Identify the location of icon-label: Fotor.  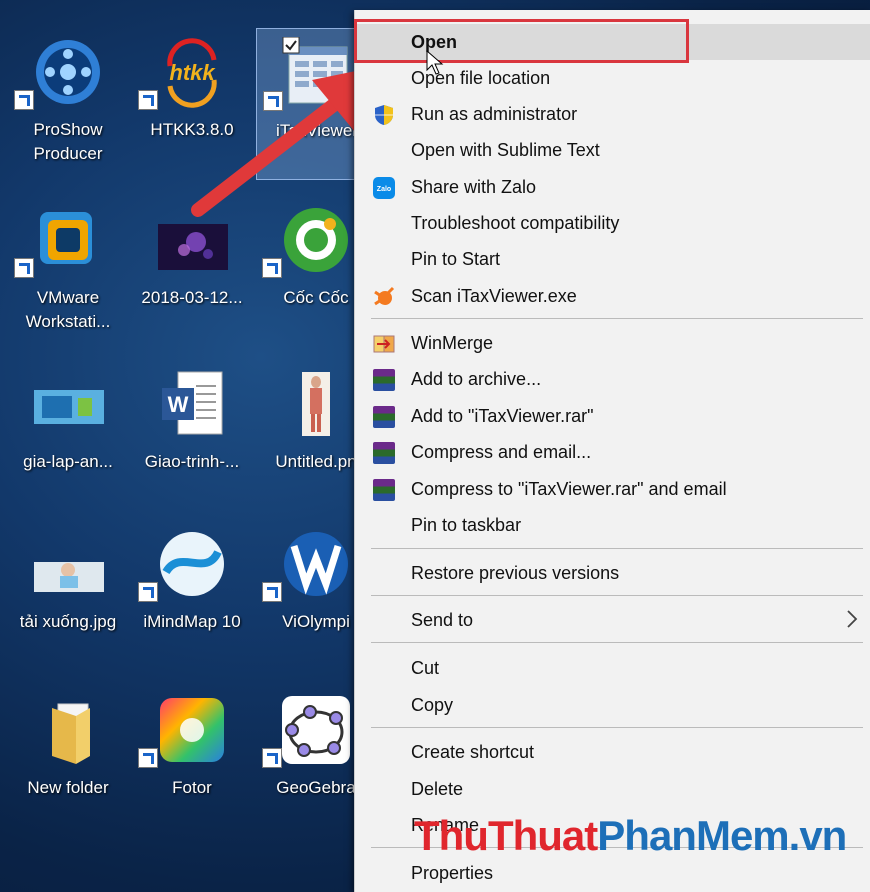
(192, 787).